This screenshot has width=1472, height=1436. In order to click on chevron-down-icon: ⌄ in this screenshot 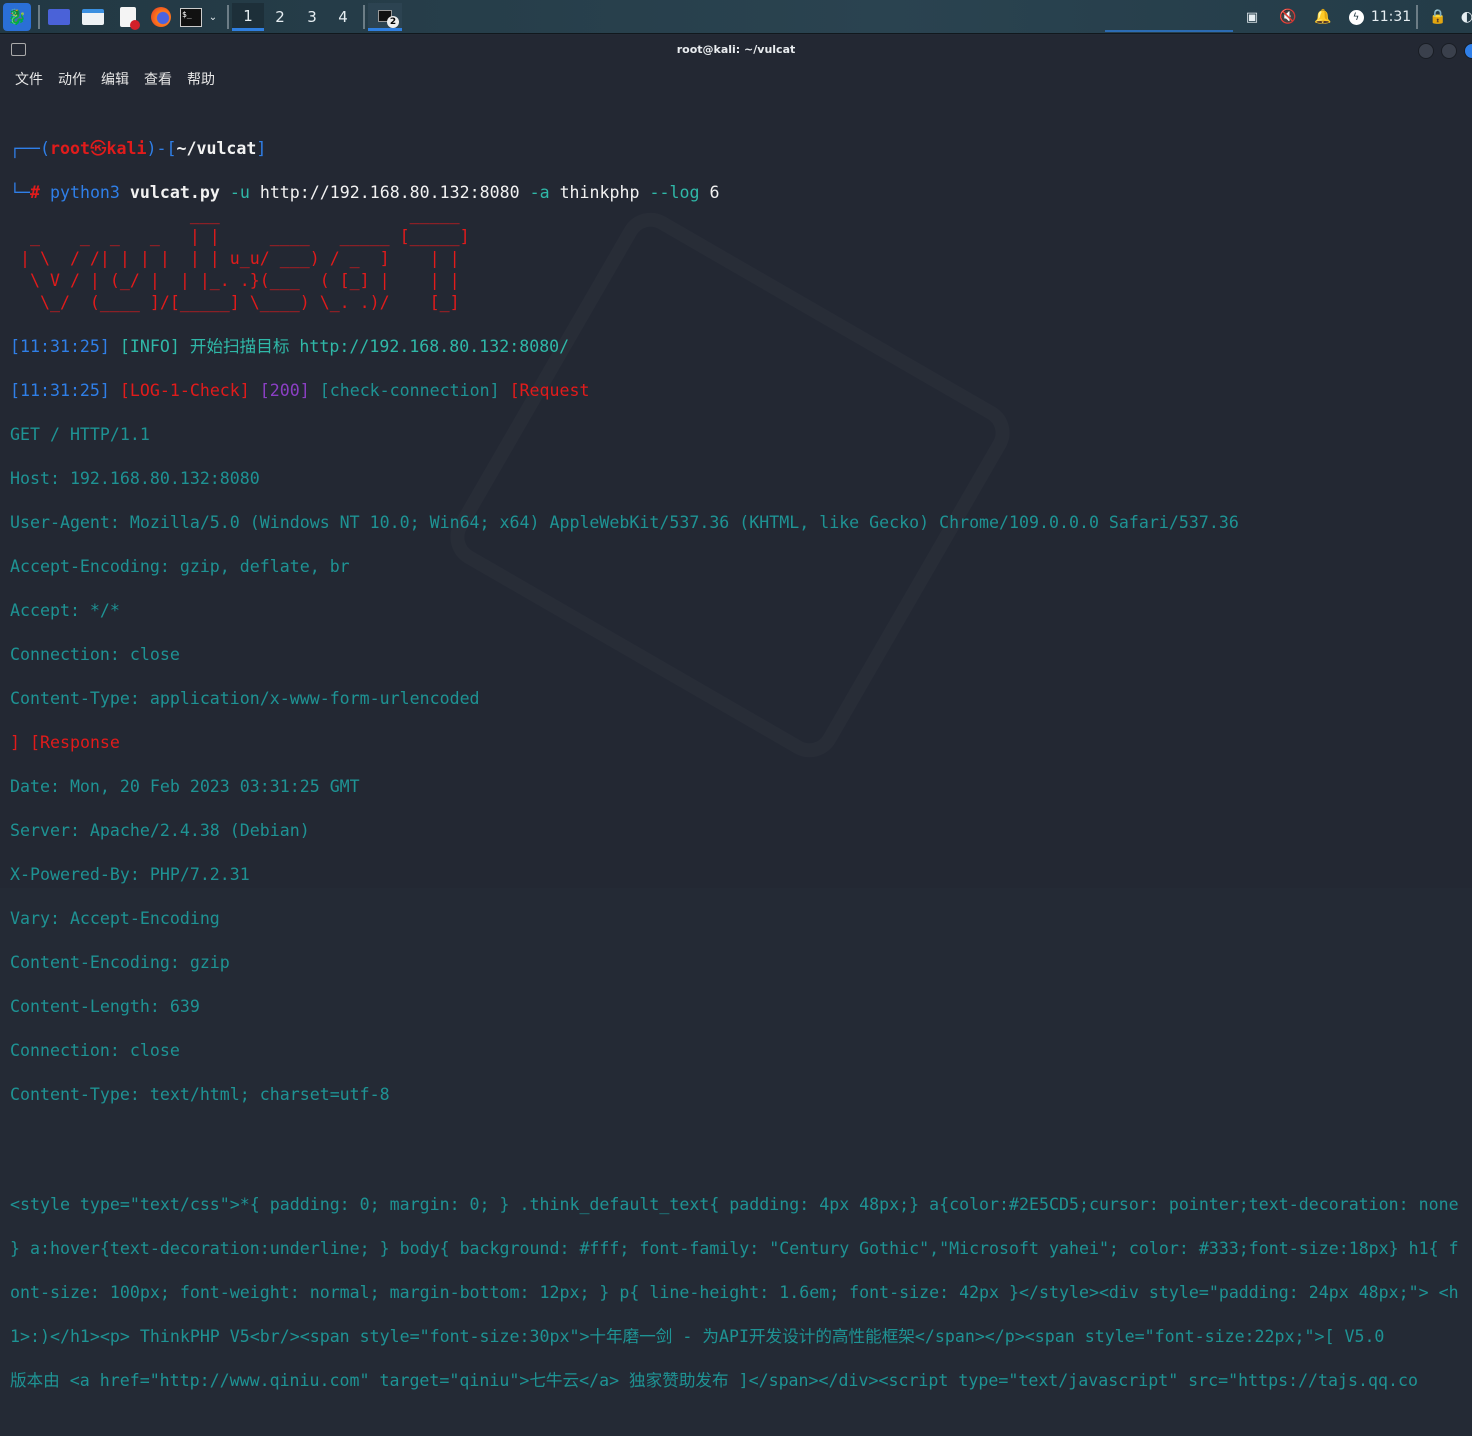, I will do `click(213, 17)`.